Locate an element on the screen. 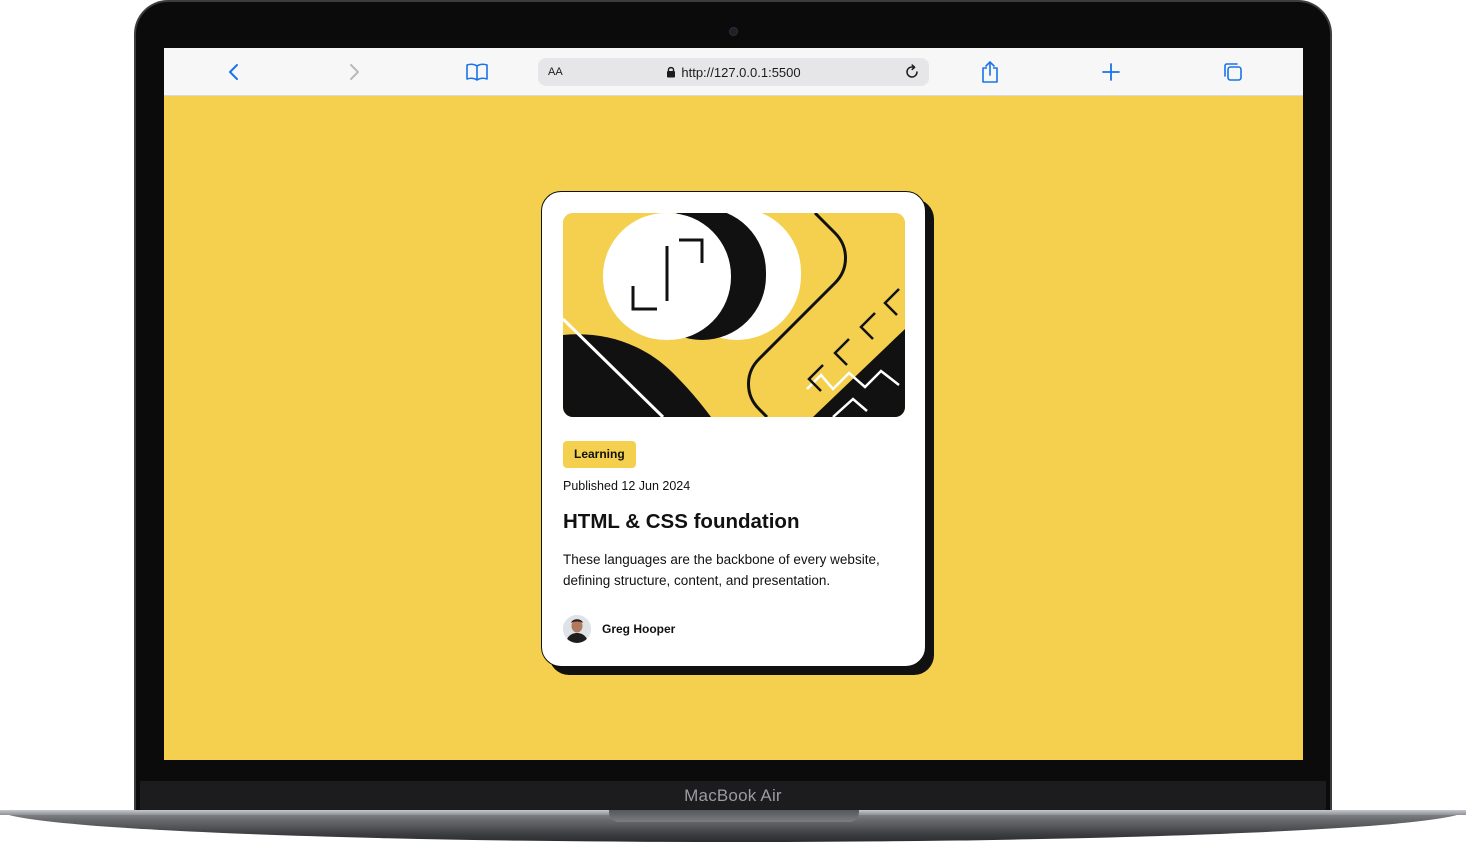 This screenshot has height=842, width=1466. laptop-notch is located at coordinates (734, 816).